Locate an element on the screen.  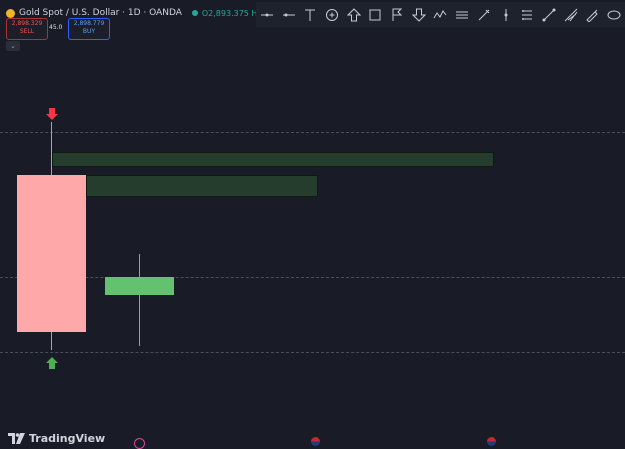
pitchfork-icon is located at coordinates (571, 15).